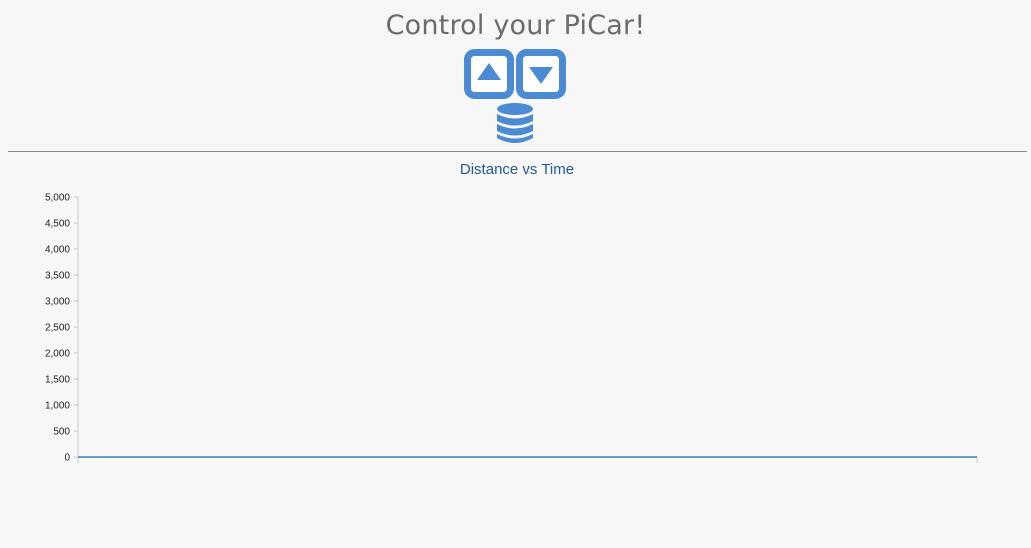  I want to click on y-tick-label: 2,500, so click(57, 328).